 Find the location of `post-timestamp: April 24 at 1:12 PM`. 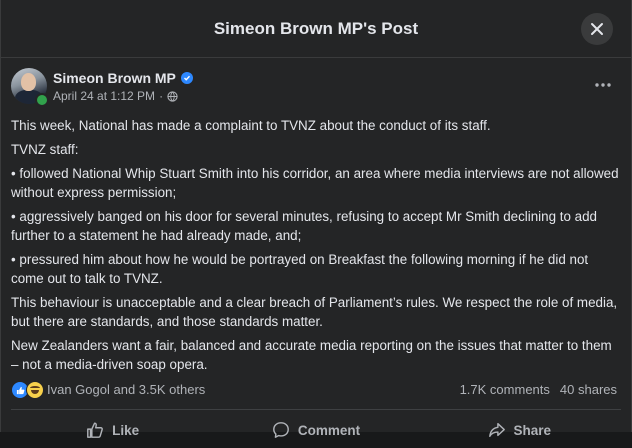

post-timestamp: April 24 at 1:12 PM is located at coordinates (104, 96).